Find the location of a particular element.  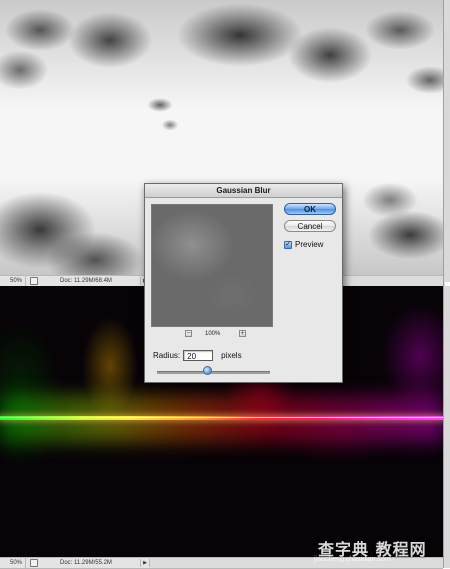

radius-label: Radius: is located at coordinates (167, 355).